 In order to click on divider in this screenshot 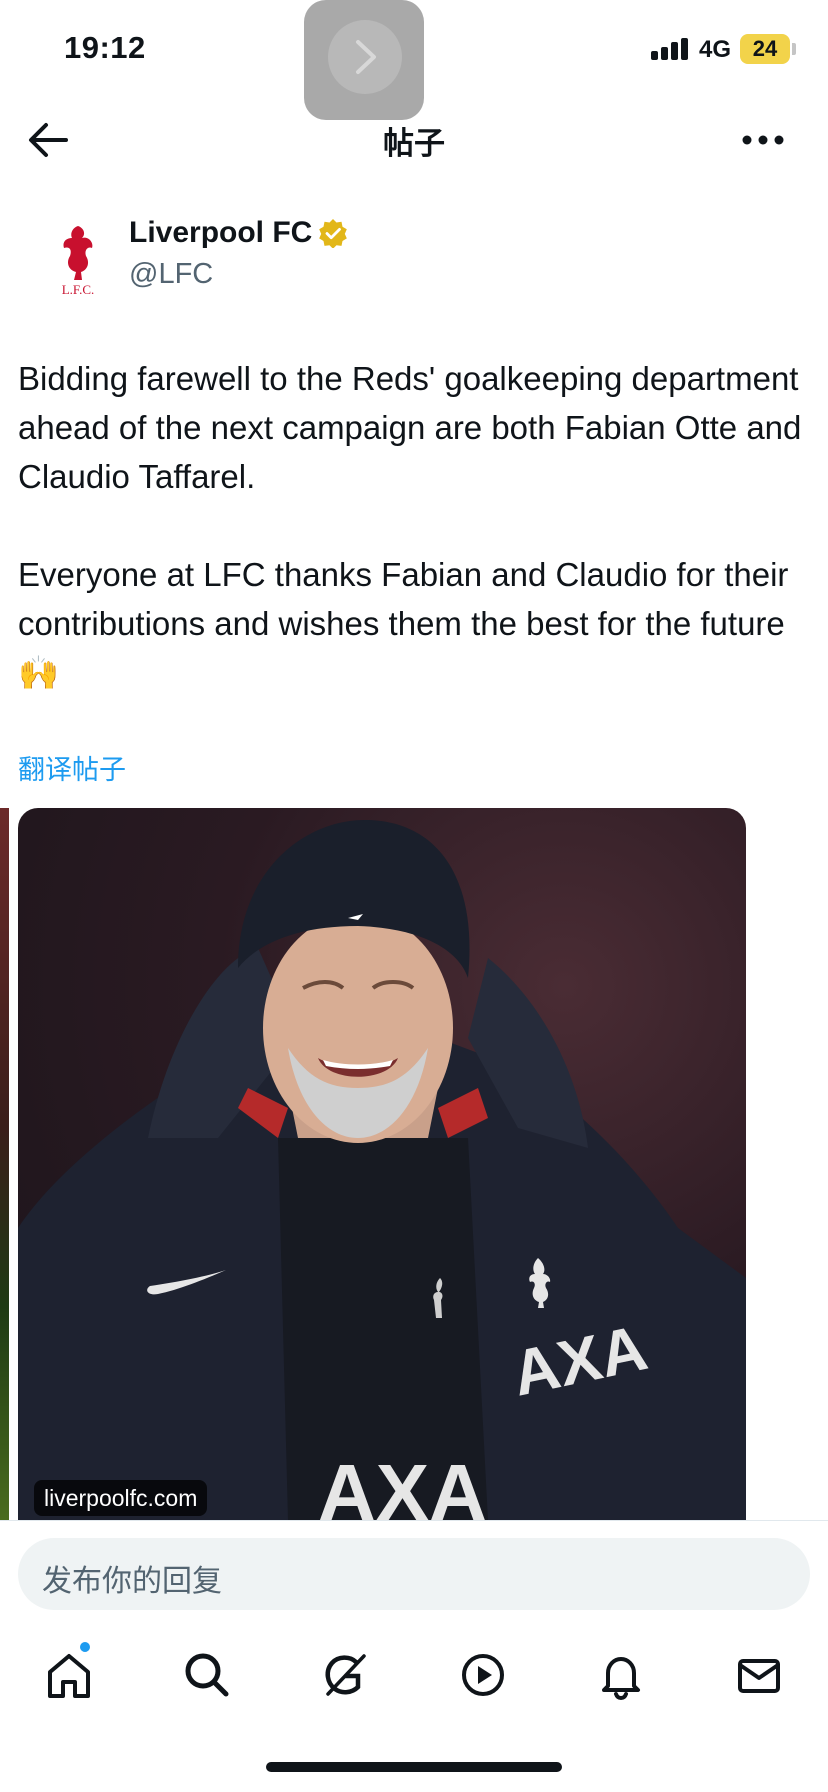, I will do `click(414, 1520)`.